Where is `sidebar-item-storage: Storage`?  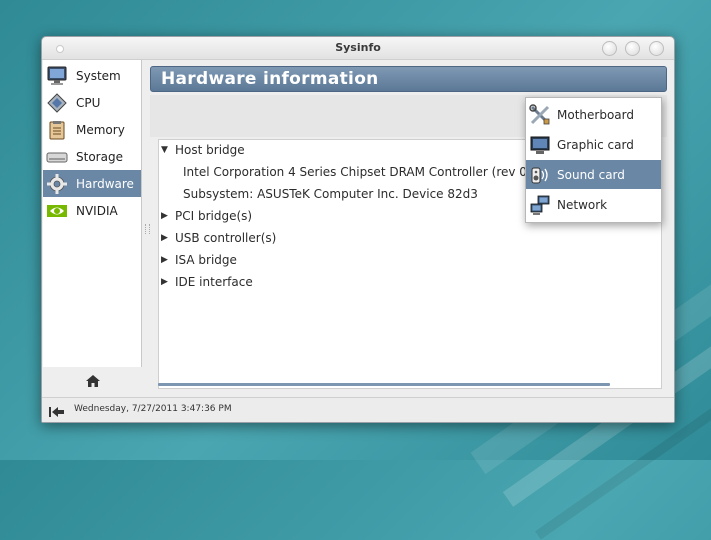
sidebar-item-storage: Storage is located at coordinates (92, 156).